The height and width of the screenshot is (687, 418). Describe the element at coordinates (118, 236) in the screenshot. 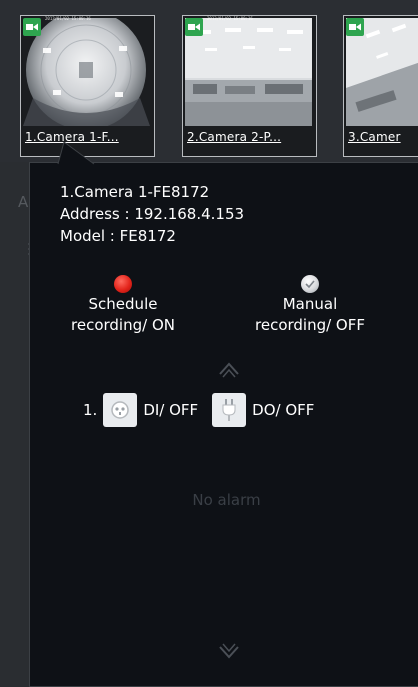

I see `camera-model: Model : FE8172` at that location.